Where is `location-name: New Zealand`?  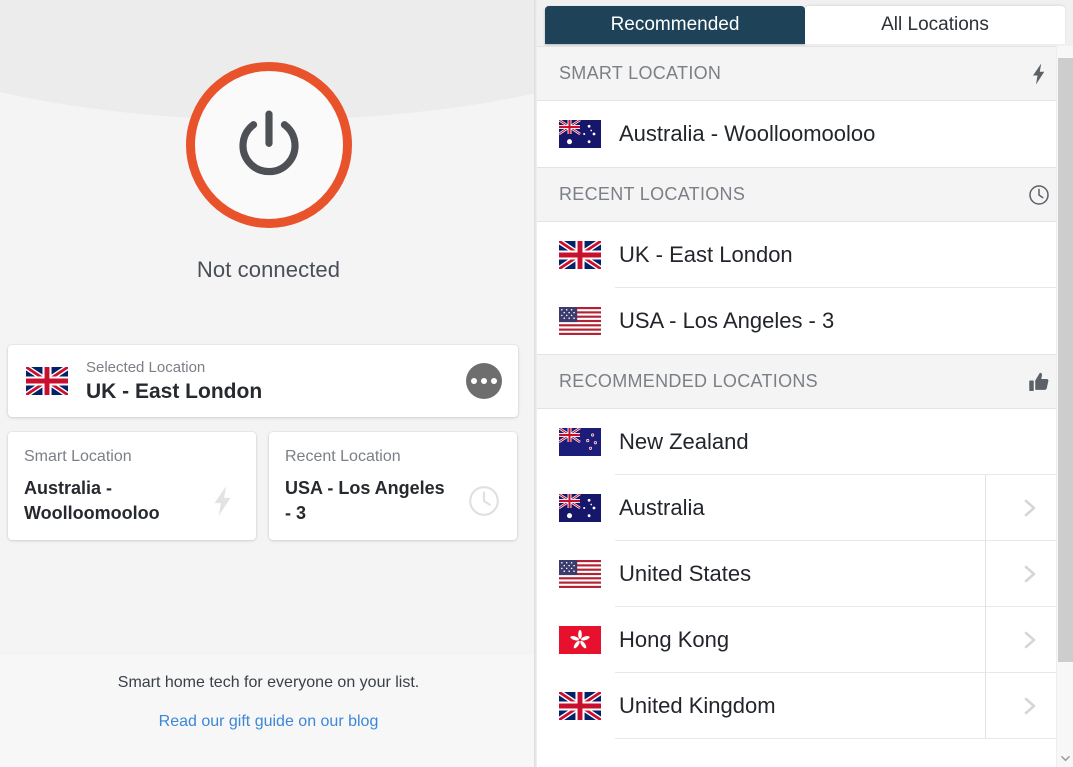 location-name: New Zealand is located at coordinates (684, 441).